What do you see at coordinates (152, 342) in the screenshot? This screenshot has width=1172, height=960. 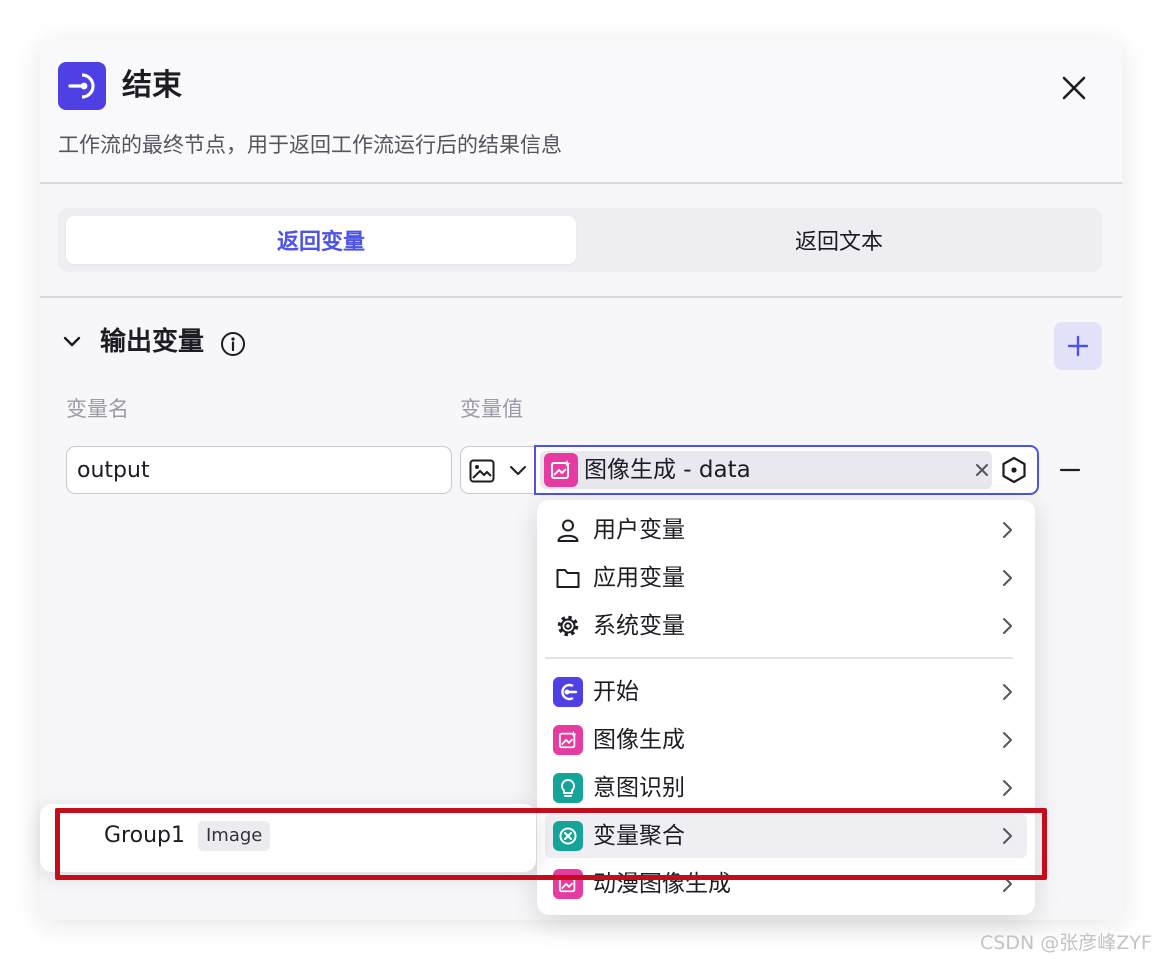 I see `output-section-title: 输出变量` at bounding box center [152, 342].